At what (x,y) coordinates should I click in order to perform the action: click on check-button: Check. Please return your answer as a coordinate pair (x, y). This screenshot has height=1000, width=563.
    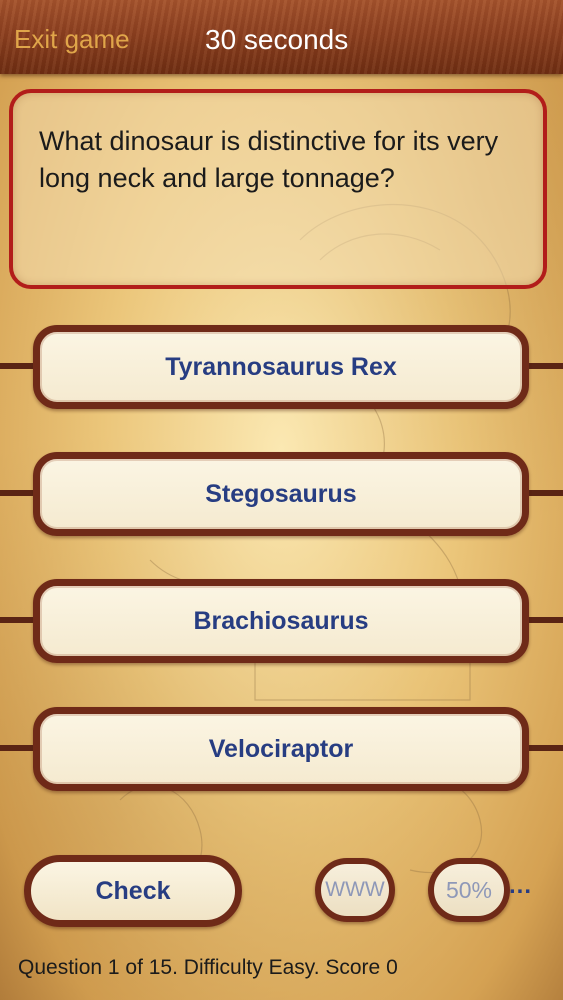
    Looking at the image, I should click on (133, 891).